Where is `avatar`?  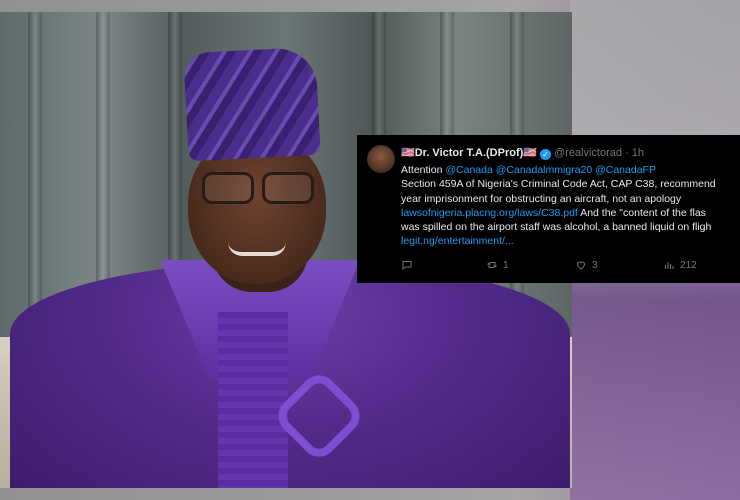 avatar is located at coordinates (381, 159).